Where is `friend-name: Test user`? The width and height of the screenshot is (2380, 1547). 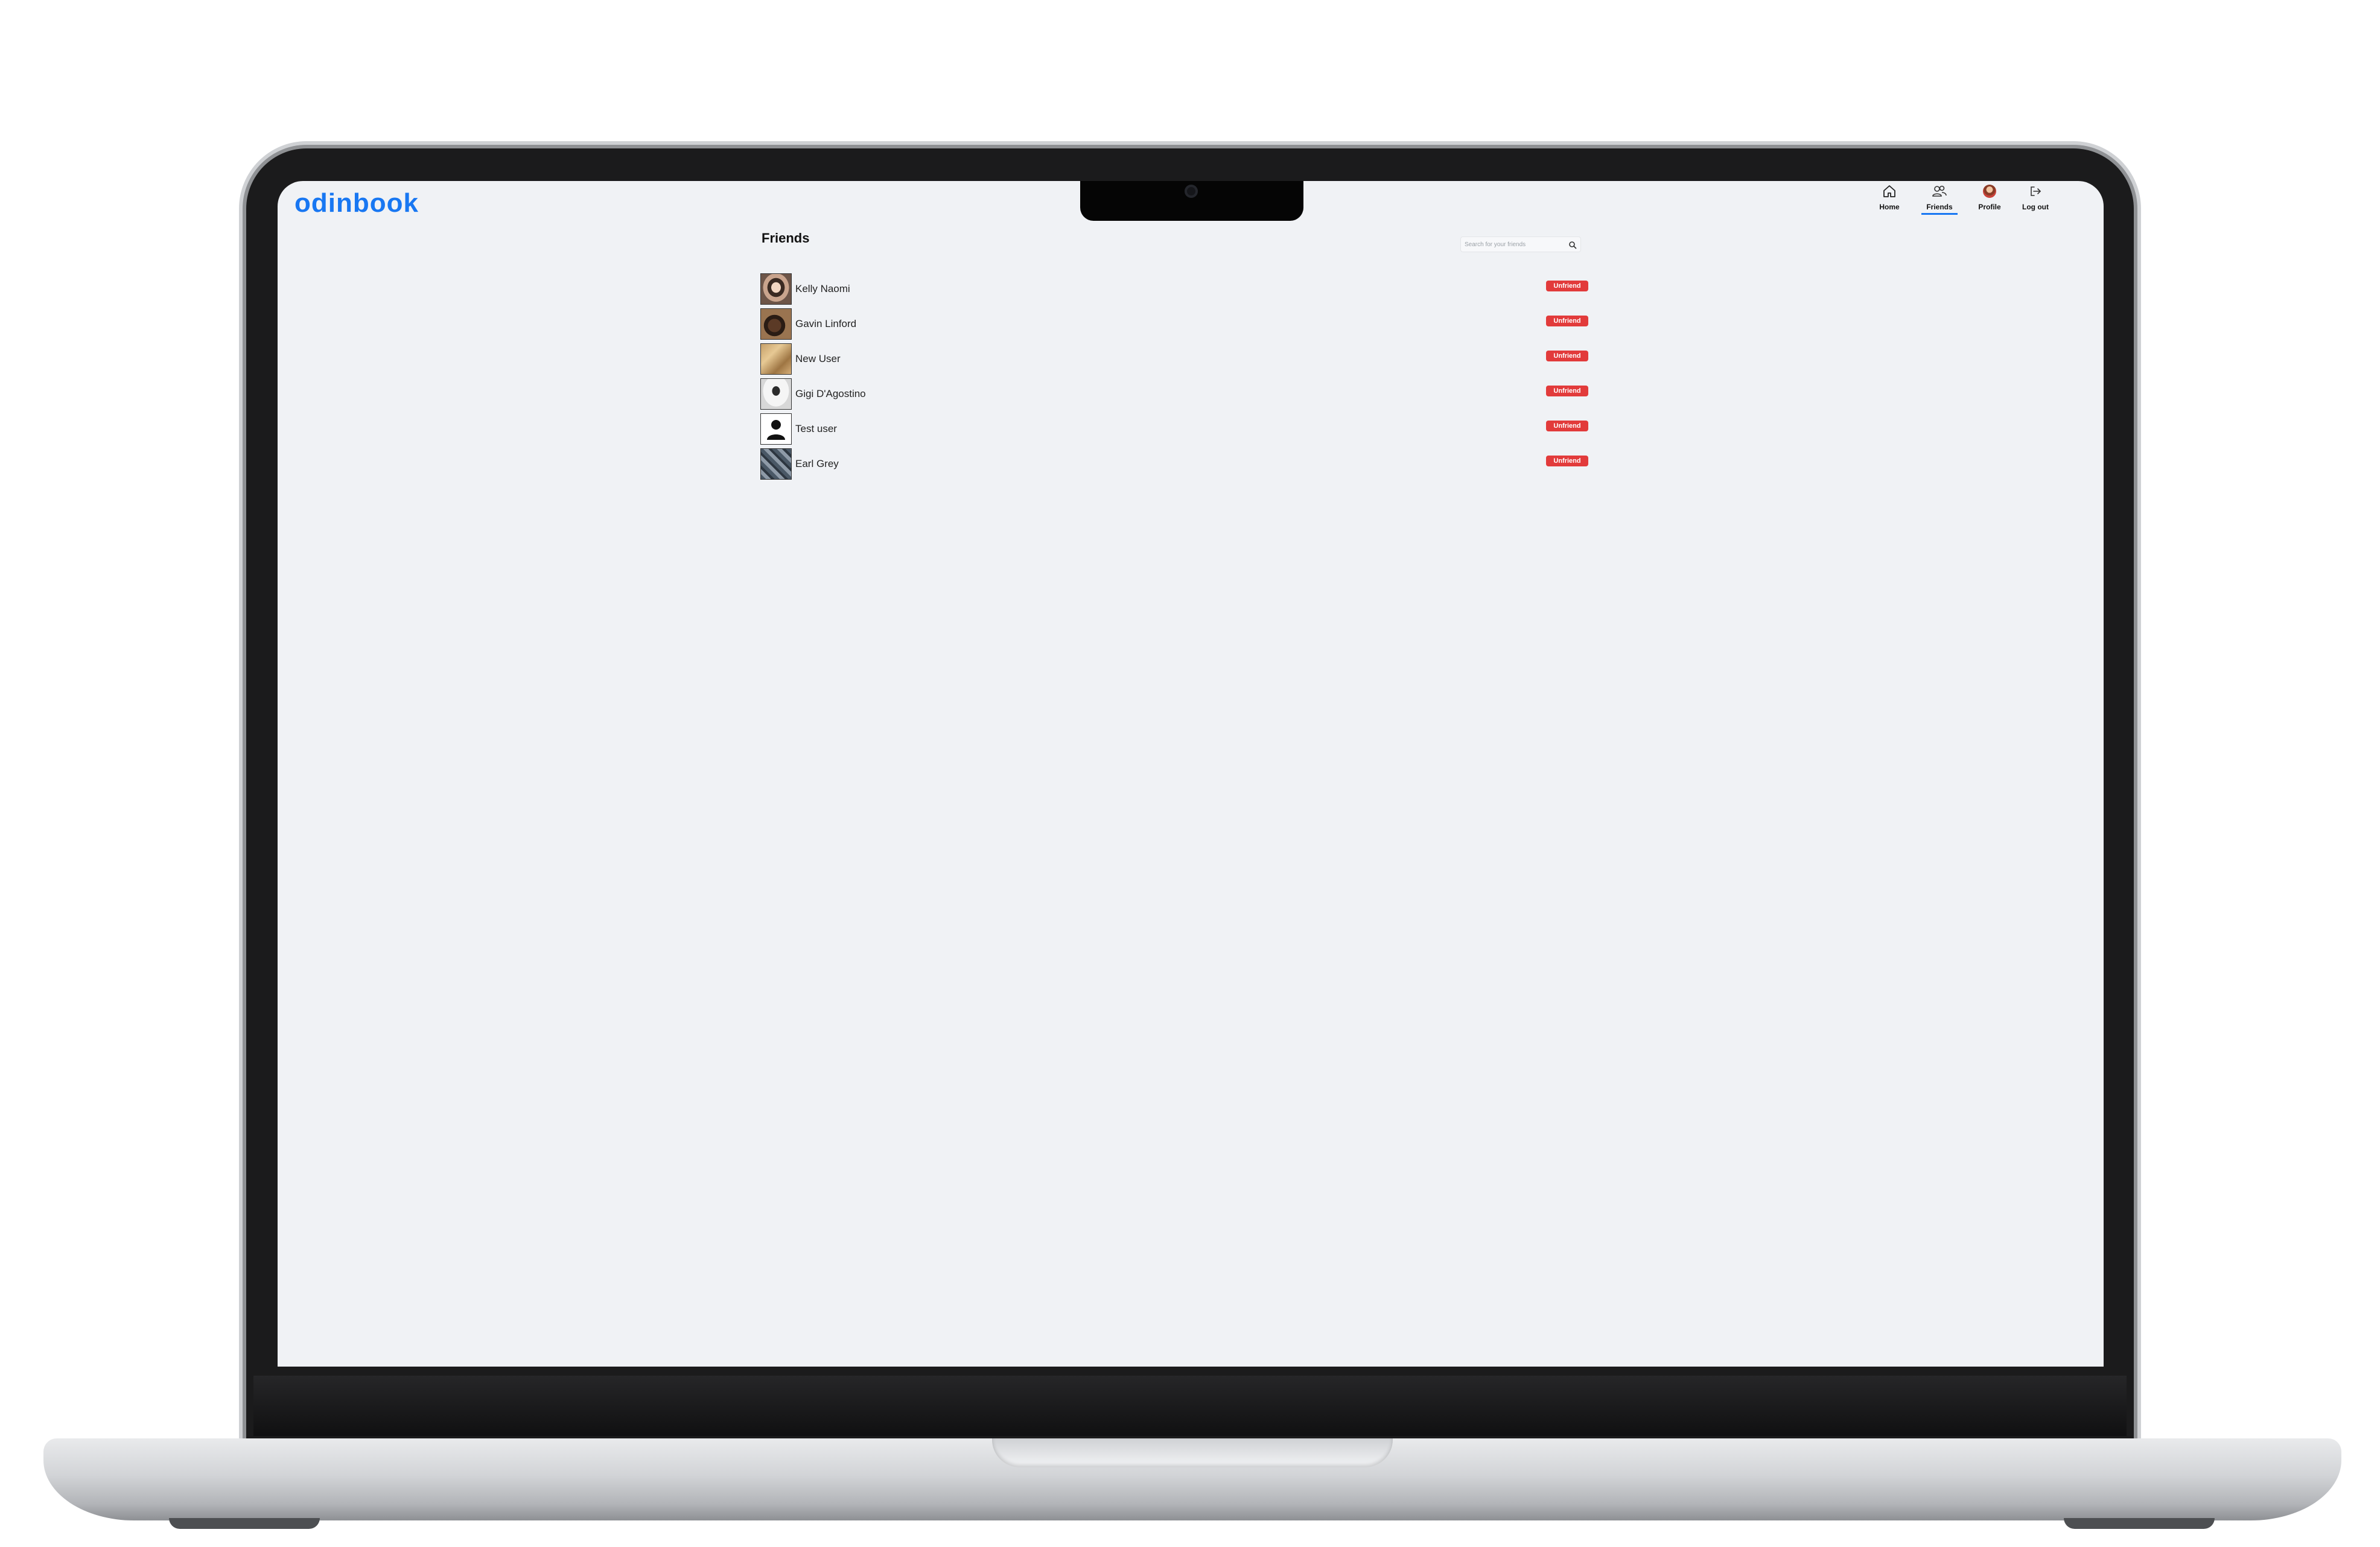 friend-name: Test user is located at coordinates (816, 429).